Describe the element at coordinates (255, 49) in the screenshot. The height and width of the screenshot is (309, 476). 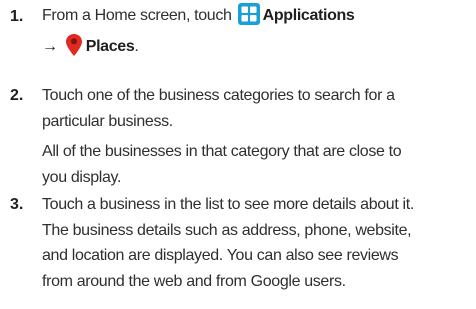
I see `step-1-line-2: → Places.` at that location.